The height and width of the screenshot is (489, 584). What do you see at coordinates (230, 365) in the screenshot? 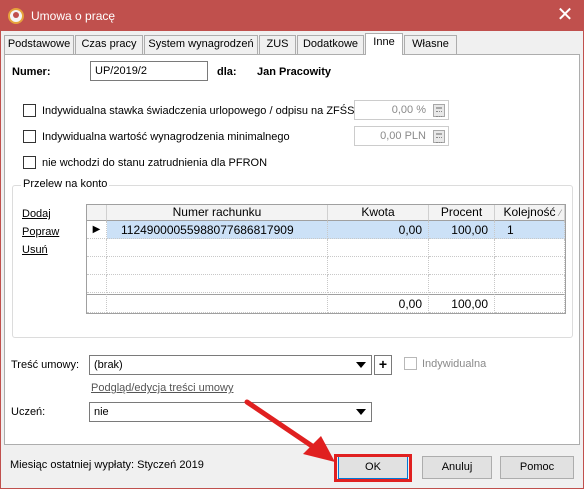
I see `tresc-combo: (brak)` at bounding box center [230, 365].